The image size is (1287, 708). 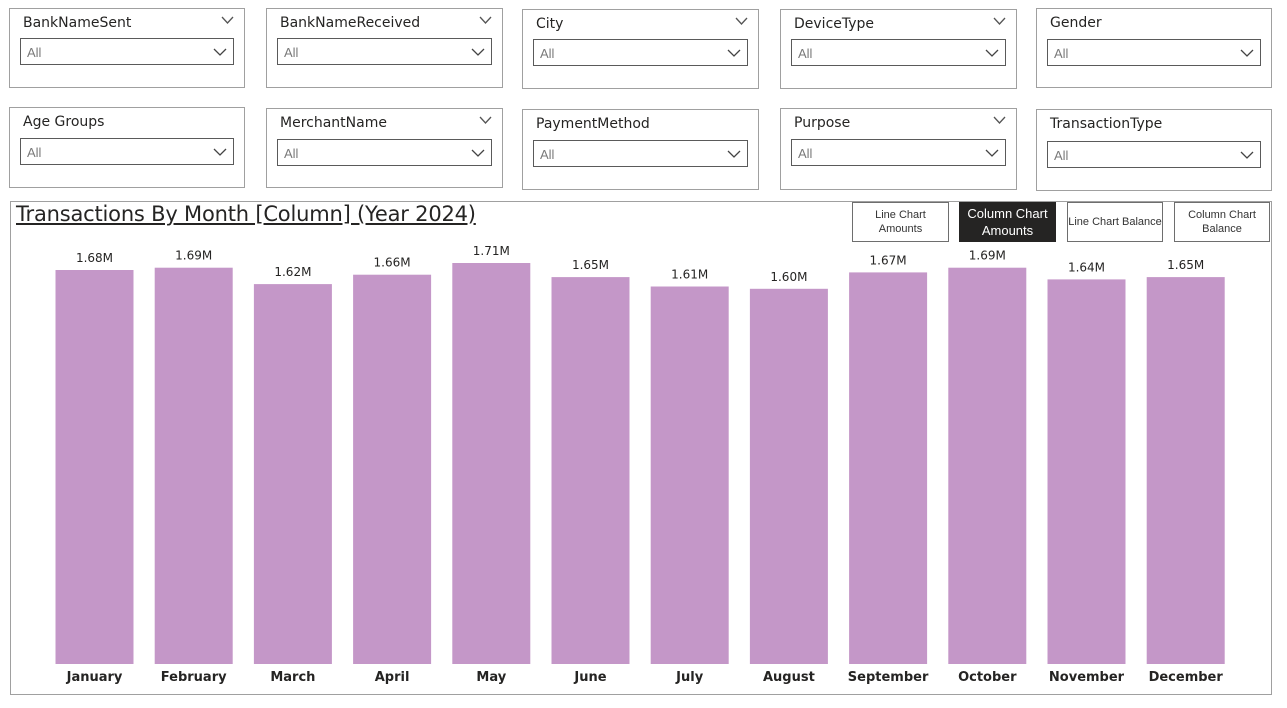 I want to click on bar-july, so click(x=689, y=475).